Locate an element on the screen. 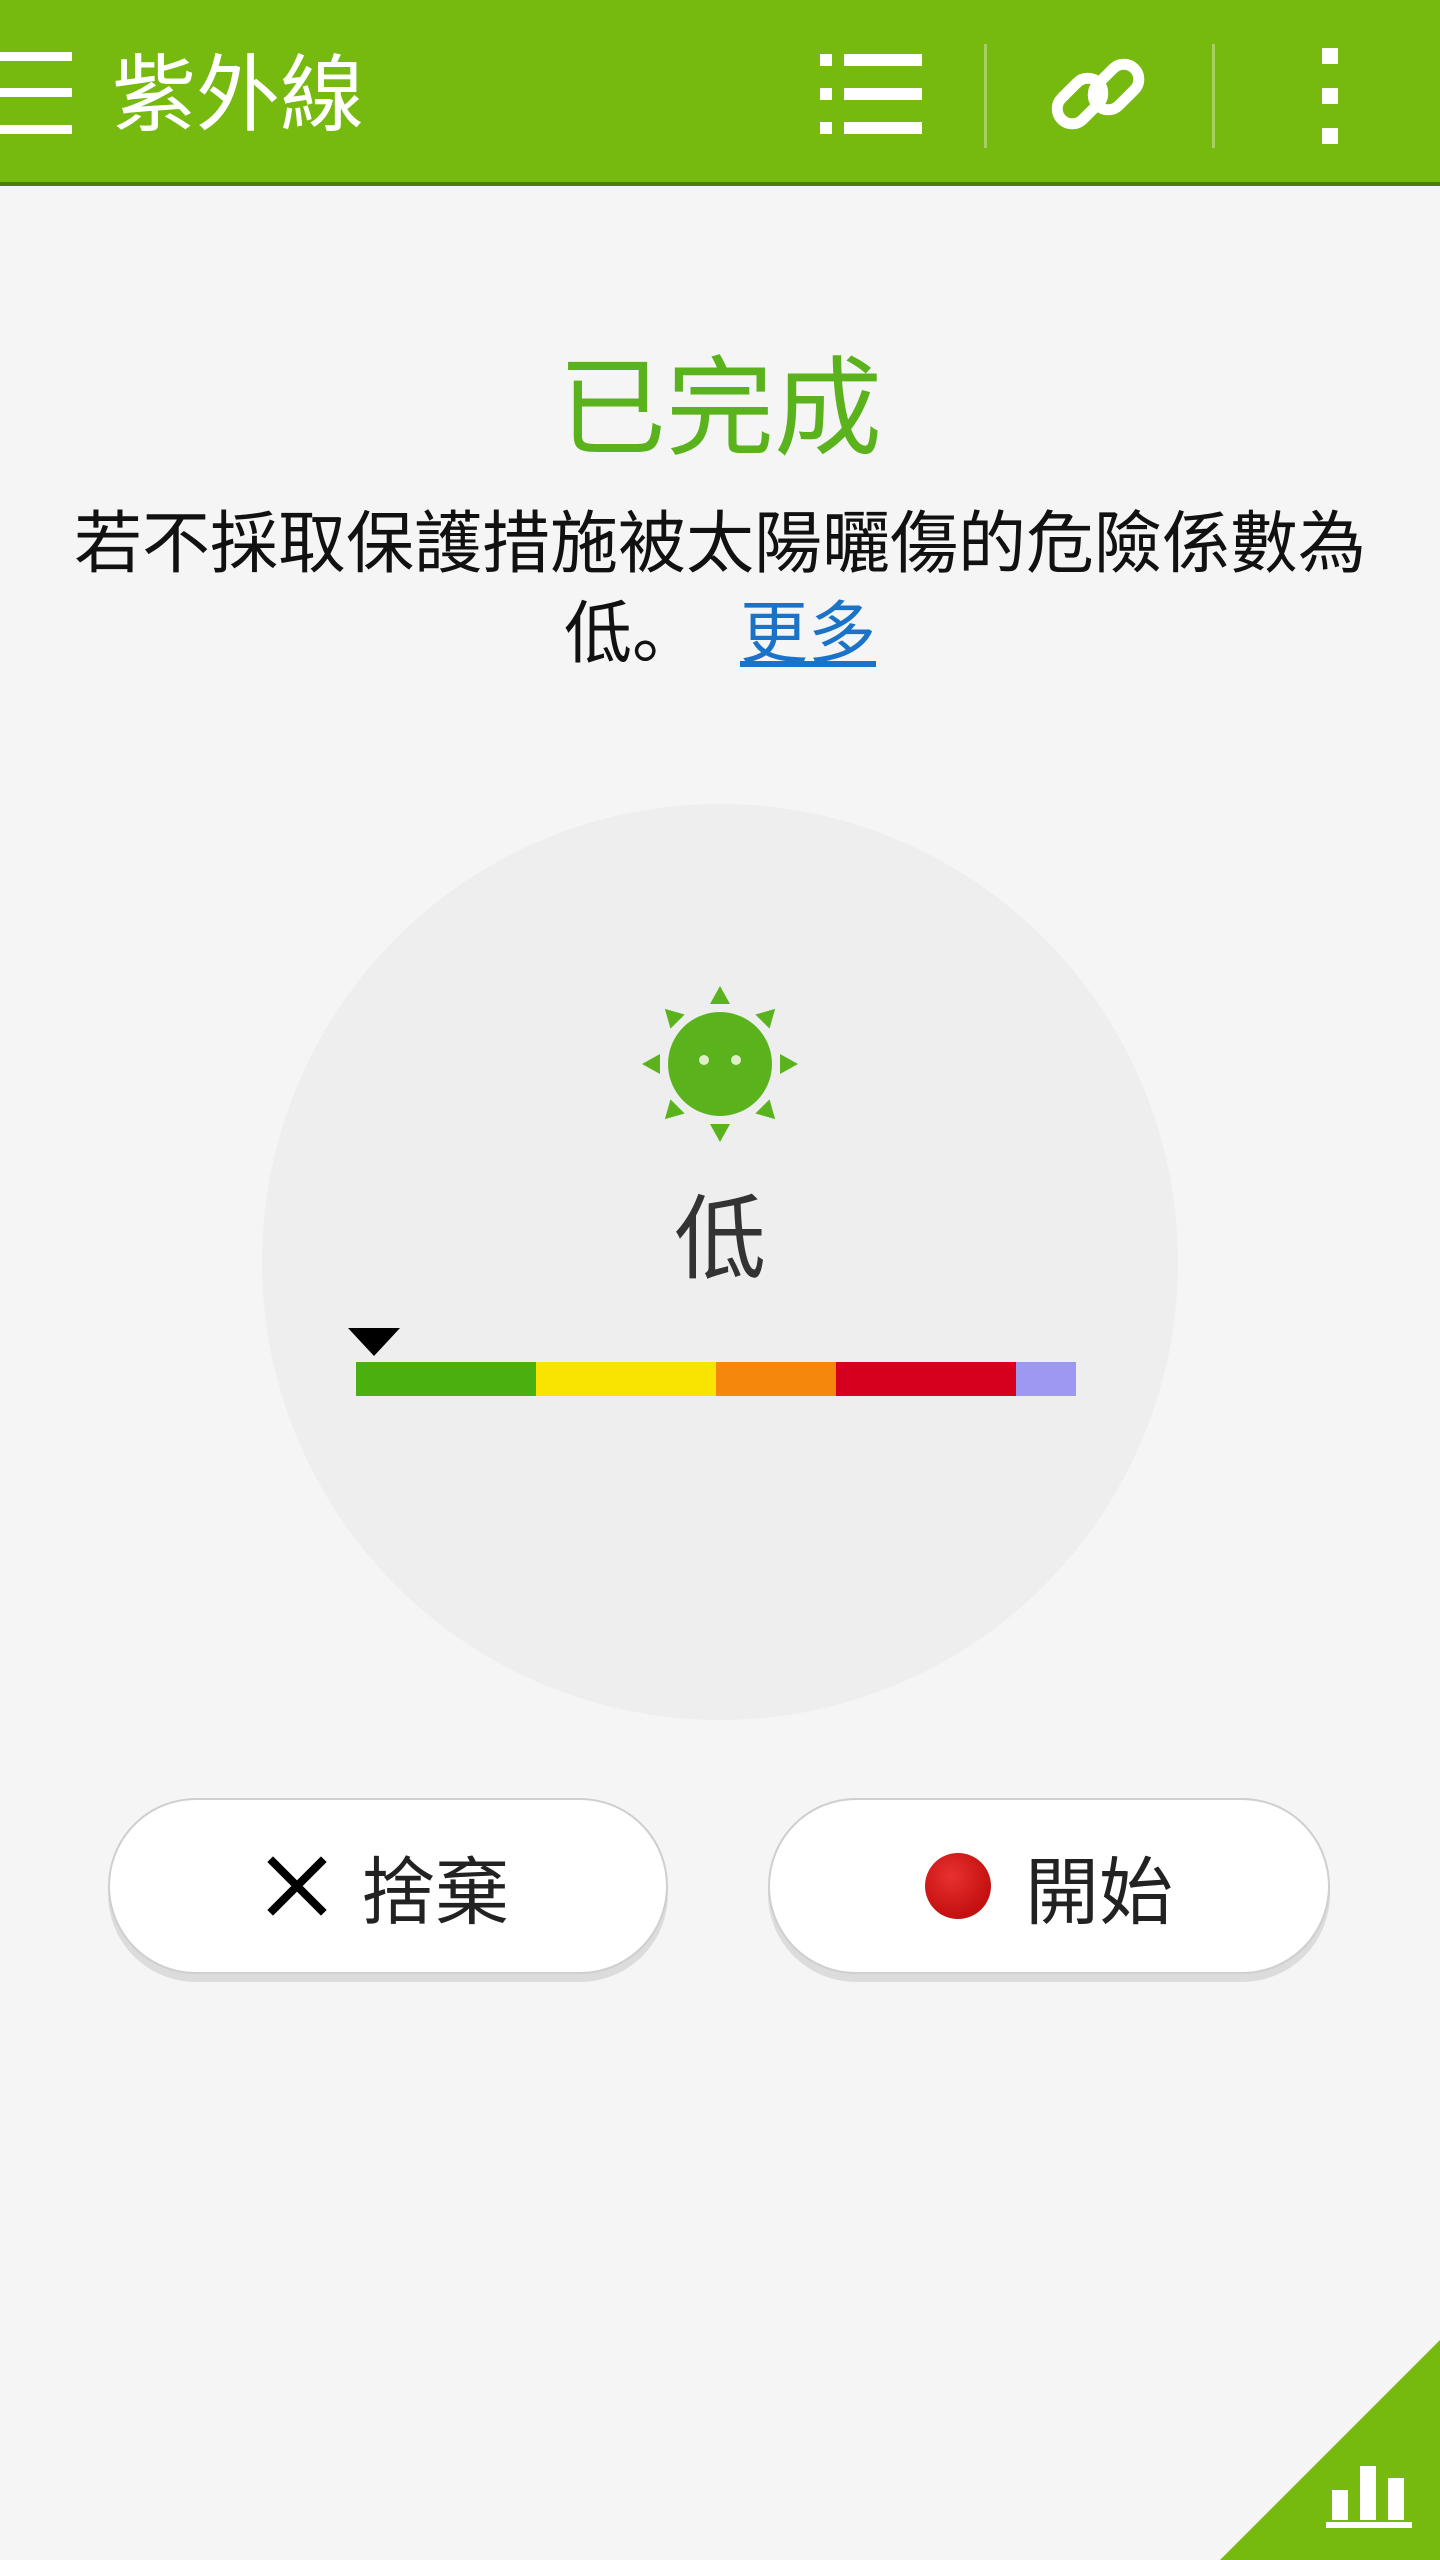 Image resolution: width=1440 pixels, height=2560 pixels. more-vert-icon is located at coordinates (1330, 96).